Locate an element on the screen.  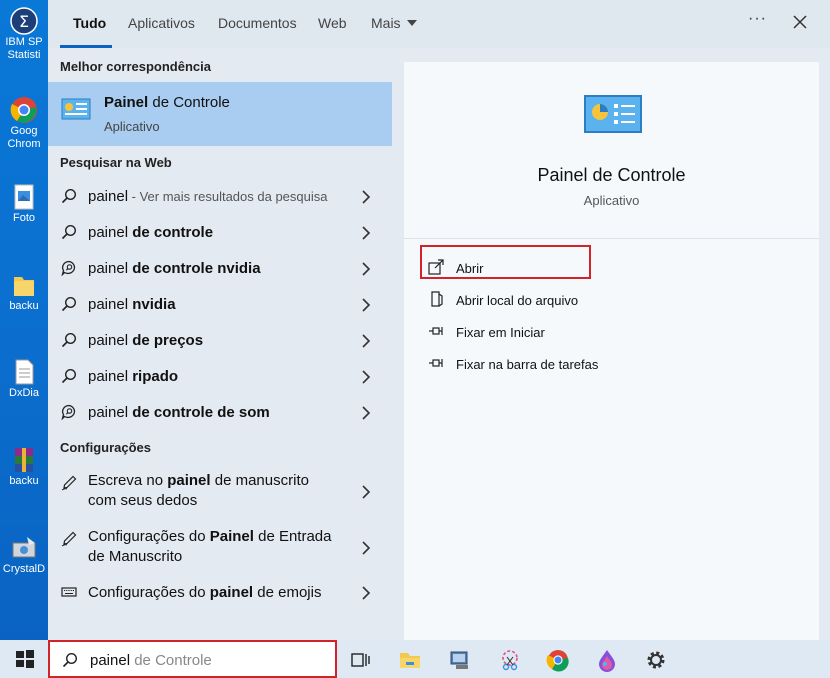
ellipsis-icon: ··· is located at coordinates (757, 19).